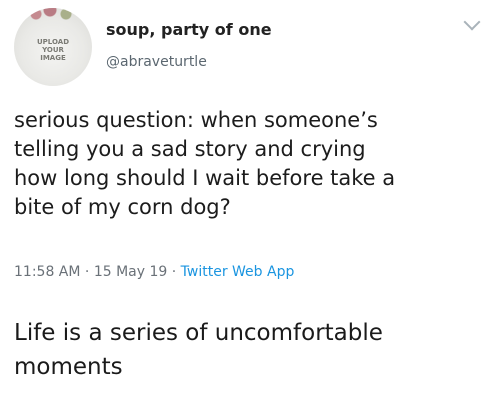 This screenshot has height=405, width=499. Describe the element at coordinates (156, 62) in the screenshot. I see `user-handle: @abraveturtle` at that location.